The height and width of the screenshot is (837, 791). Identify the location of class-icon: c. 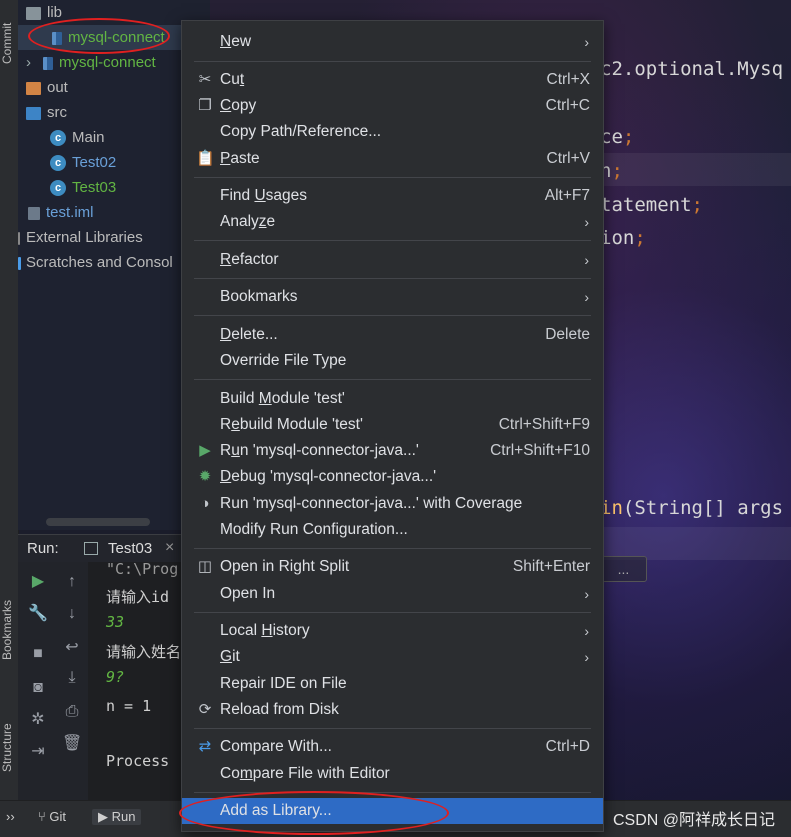
(58, 188).